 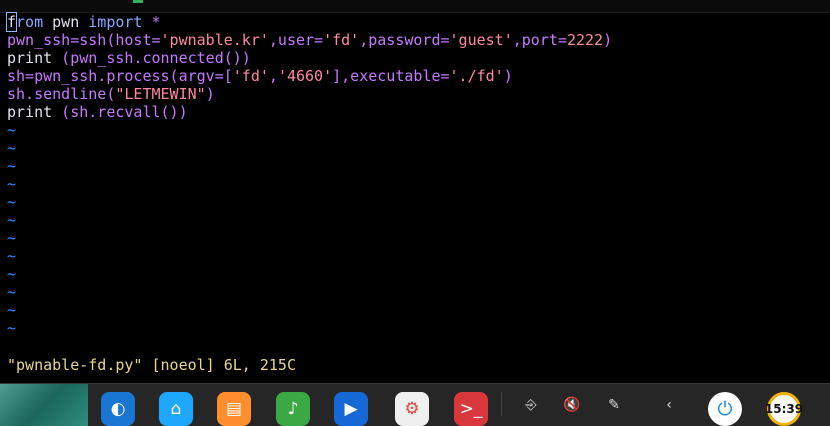 I want to click on code-line: print (sh.recvall()), so click(x=417, y=112).